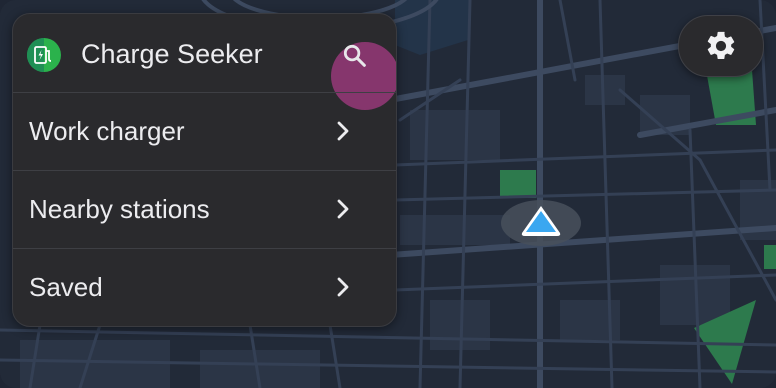 Image resolution: width=776 pixels, height=388 pixels. What do you see at coordinates (66, 287) in the screenshot?
I see `menu-item-label: Saved` at bounding box center [66, 287].